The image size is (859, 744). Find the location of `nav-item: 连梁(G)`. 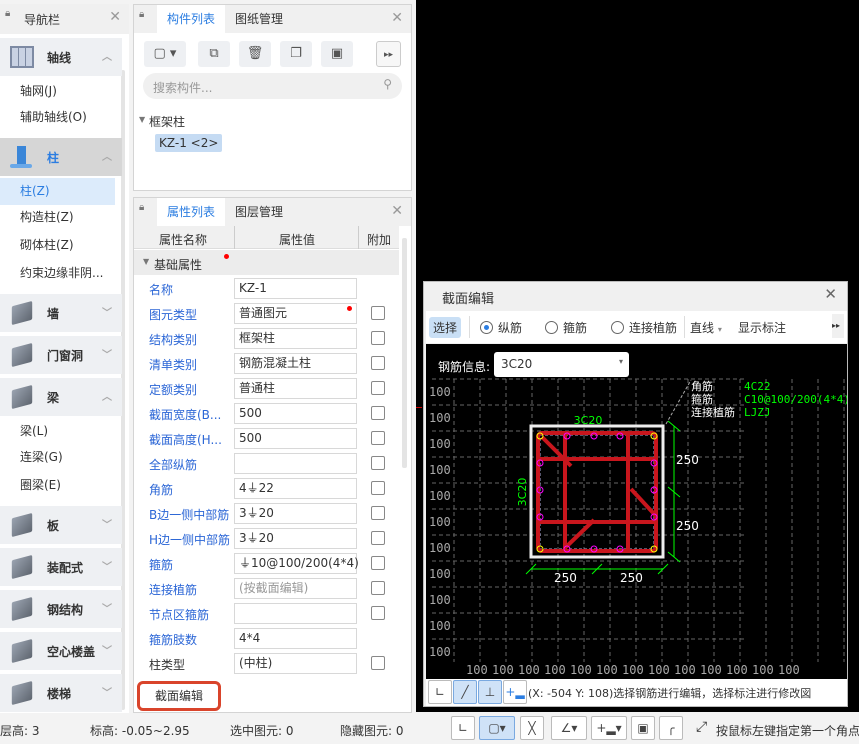

nav-item: 连梁(G) is located at coordinates (57, 457).